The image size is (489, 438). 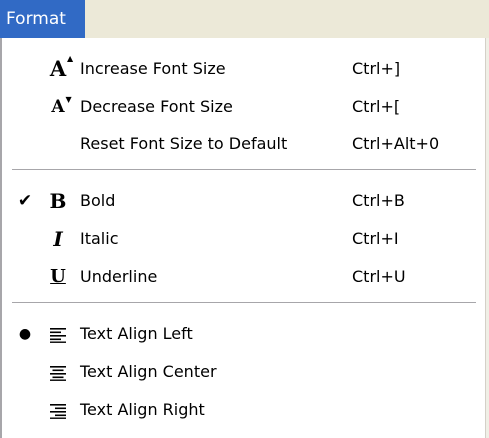 I want to click on menu-item-shortcut: Ctrl+Alt+0, so click(x=396, y=143).